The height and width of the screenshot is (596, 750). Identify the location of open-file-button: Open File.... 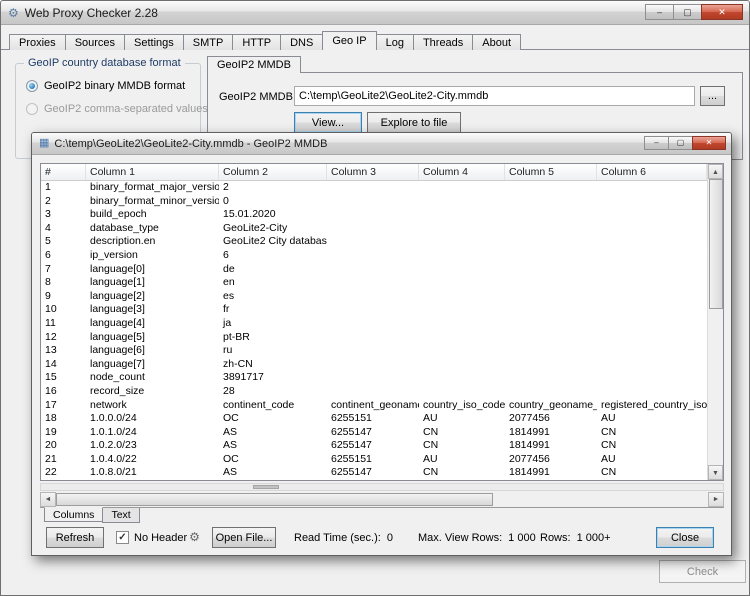
(244, 537).